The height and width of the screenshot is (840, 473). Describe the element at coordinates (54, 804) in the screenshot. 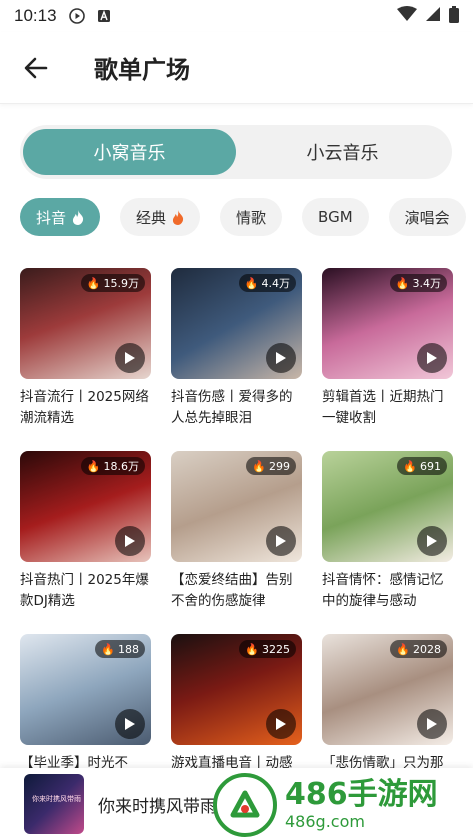

I see `now-playing-cover: 你来时携风带雨` at that location.